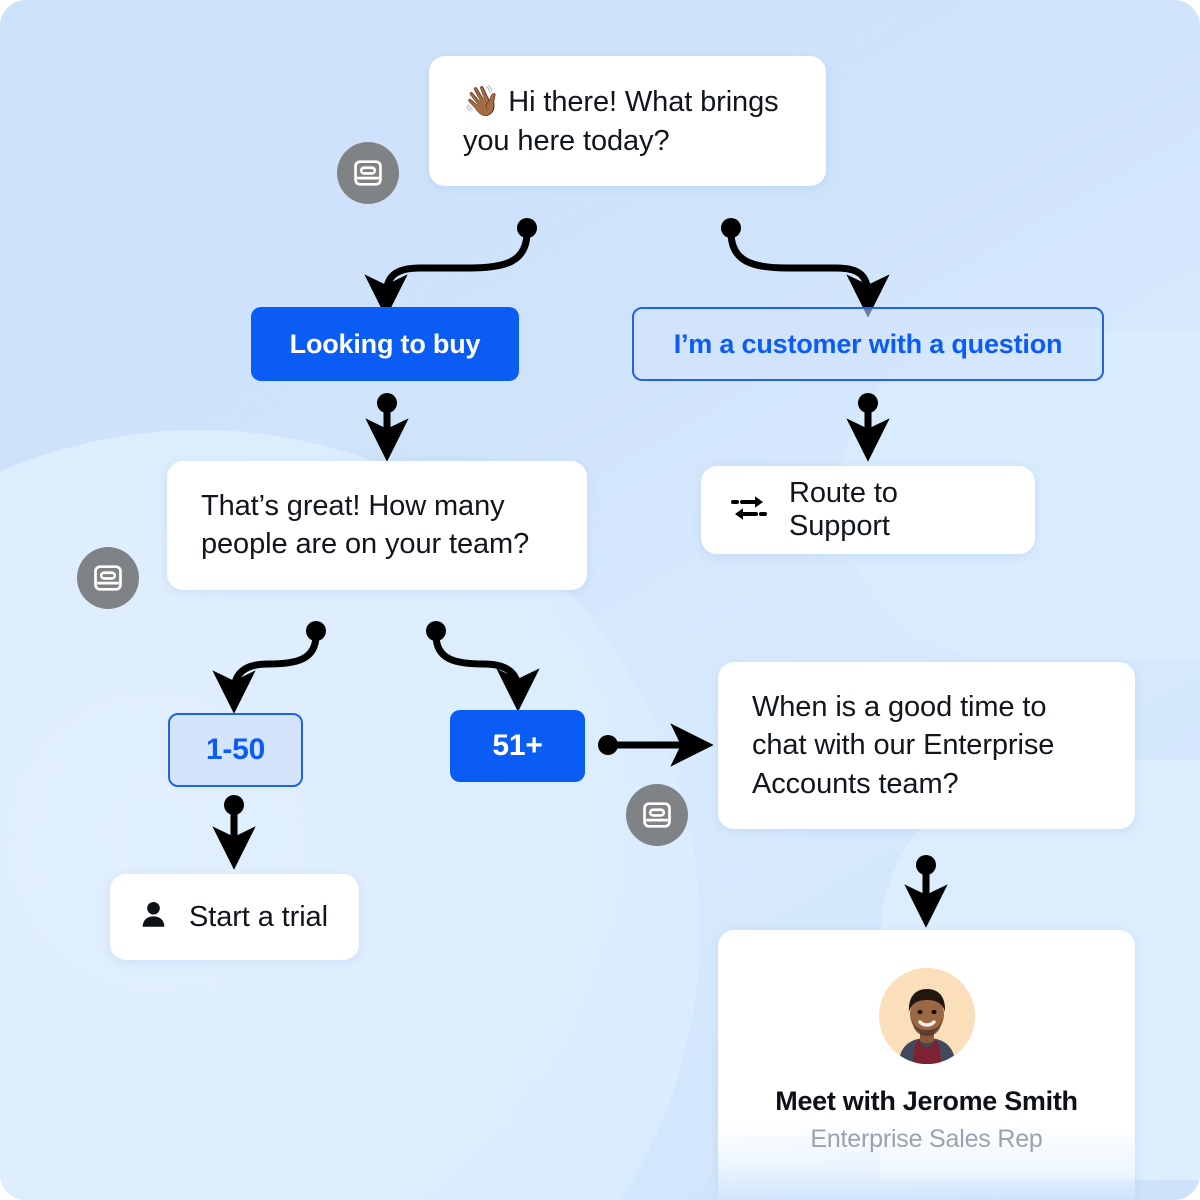 This screenshot has width=1200, height=1200. What do you see at coordinates (868, 427) in the screenshot?
I see `connector-question-to-route` at bounding box center [868, 427].